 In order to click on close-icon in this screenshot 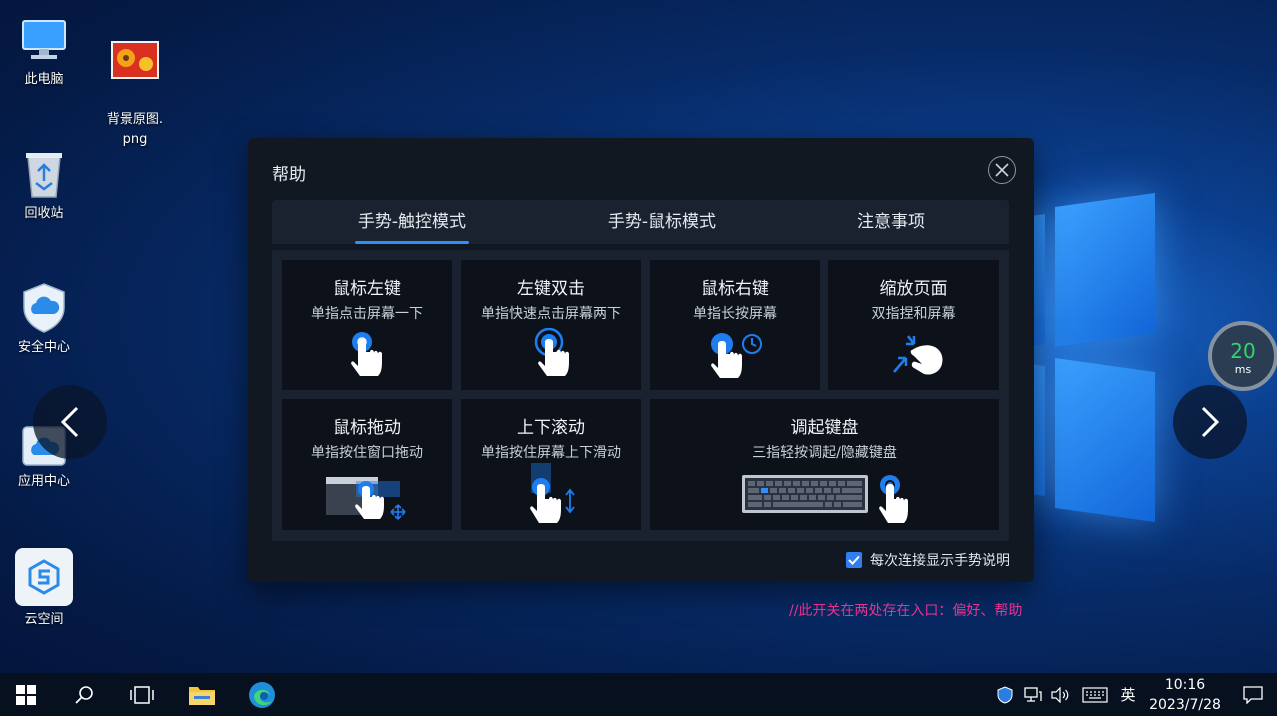, I will do `click(1002, 170)`.